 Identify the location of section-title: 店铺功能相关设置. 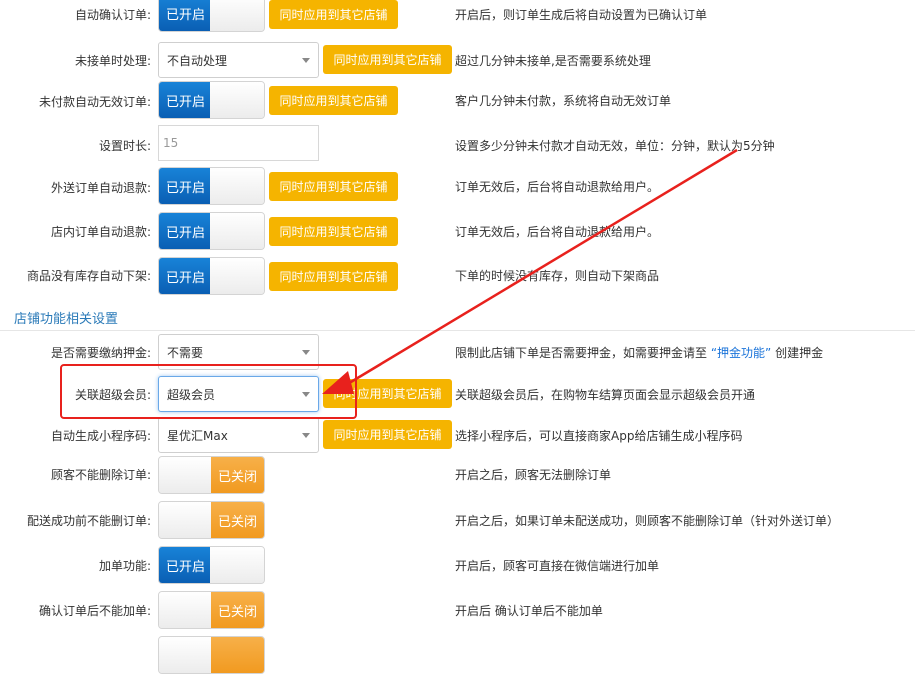
(66, 319).